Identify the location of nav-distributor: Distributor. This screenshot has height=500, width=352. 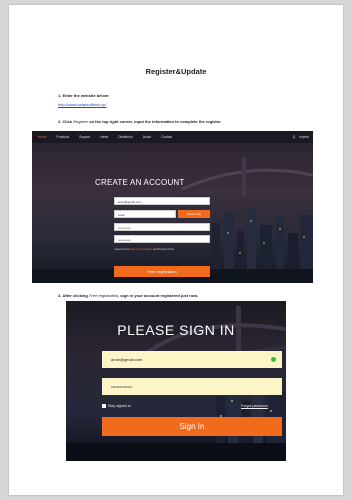
(125, 137).